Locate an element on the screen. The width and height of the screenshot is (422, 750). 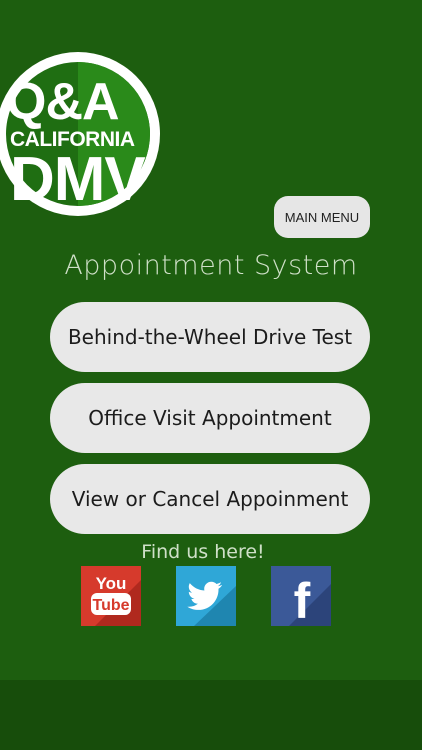
drive-test-button: Behind-the-Wheel Drive Test is located at coordinates (210, 337).